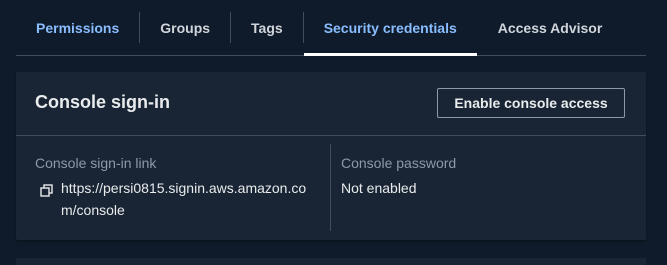 The image size is (667, 265). Describe the element at coordinates (399, 163) in the screenshot. I see `password-label: Console password` at that location.